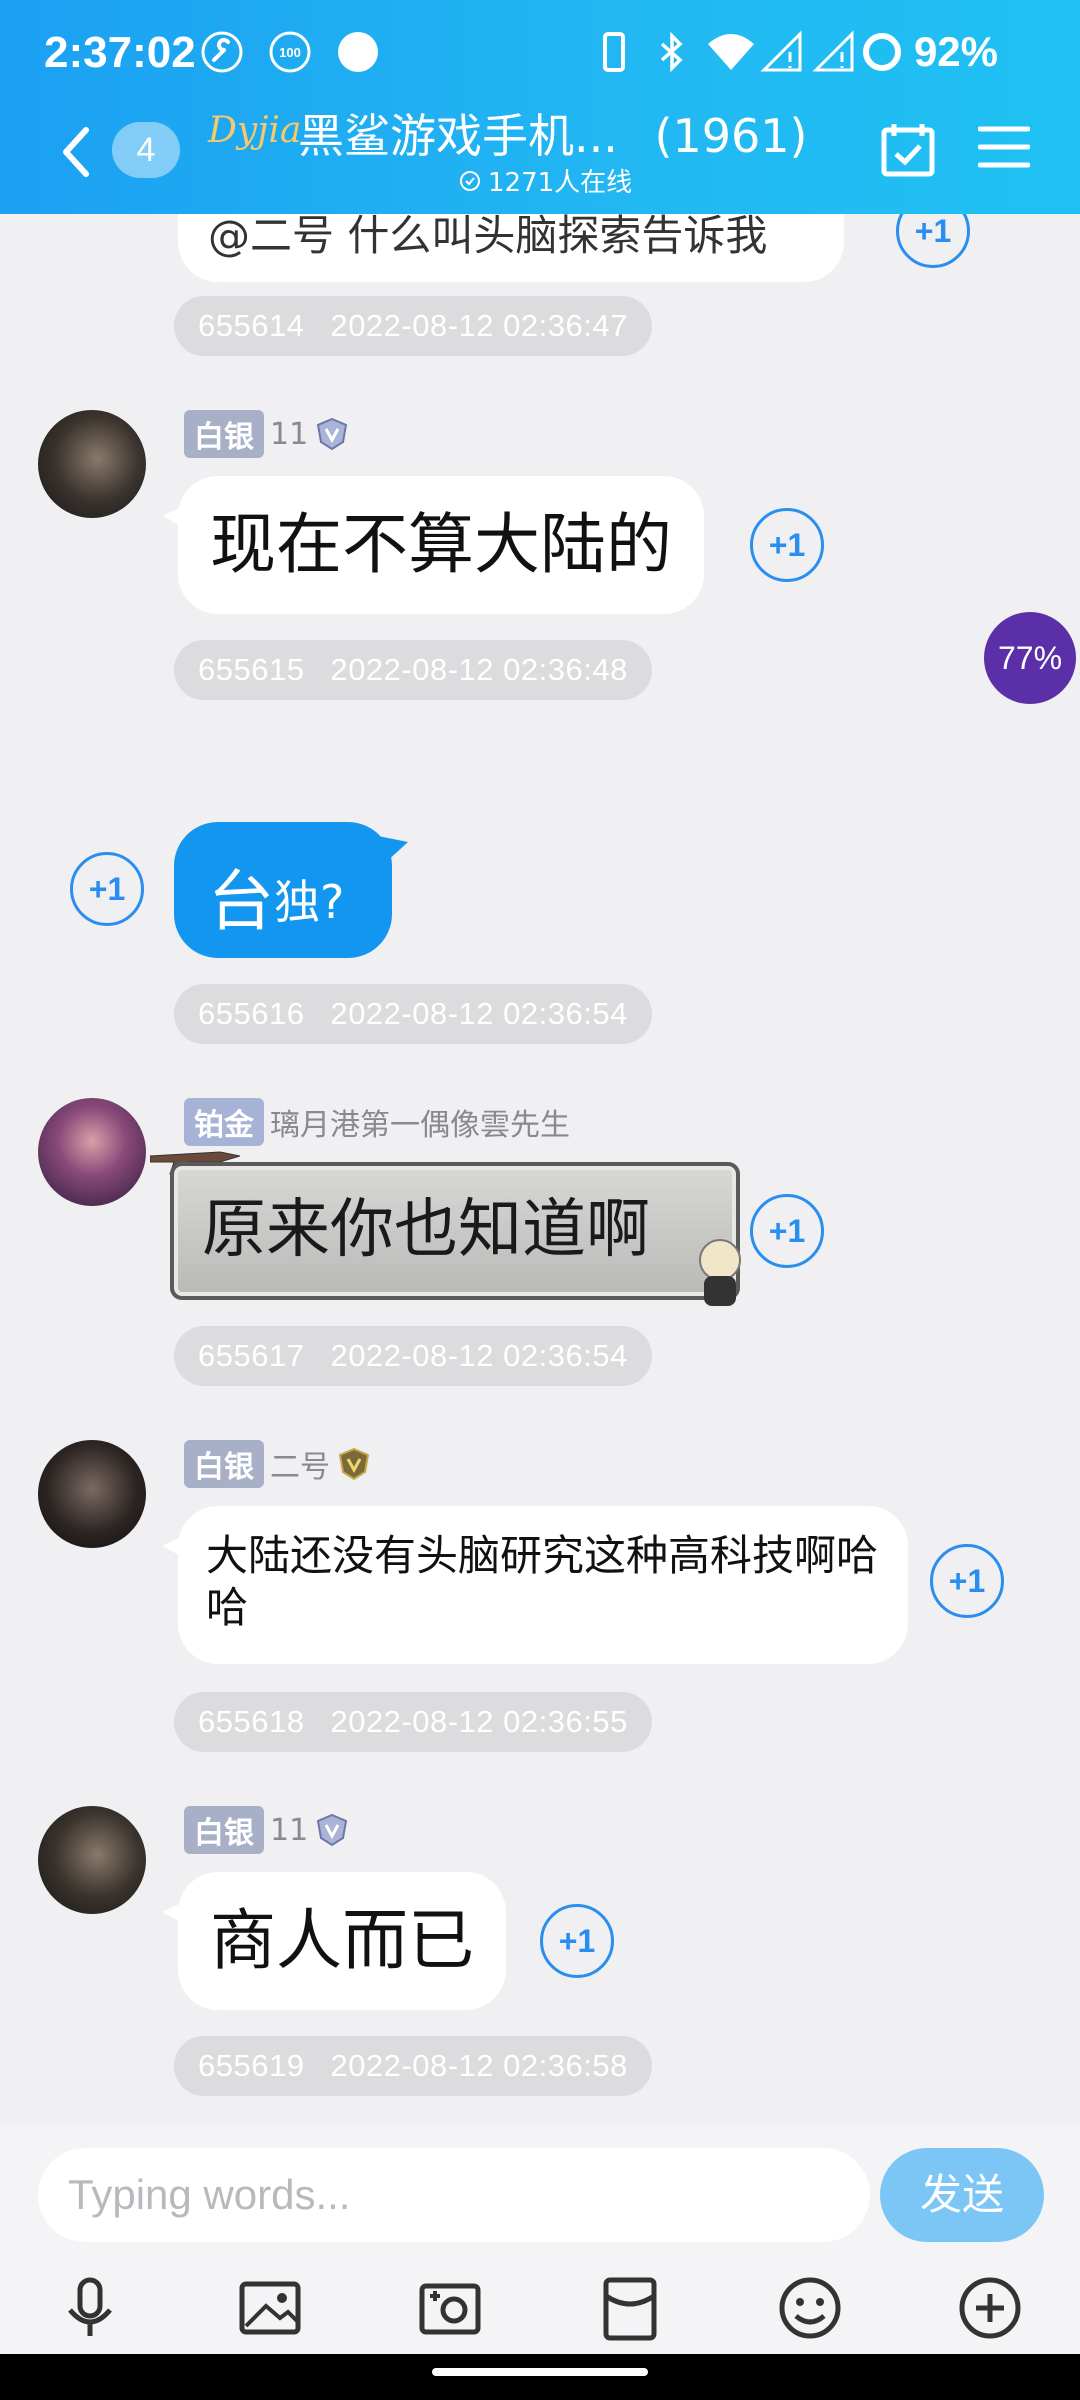 This screenshot has width=1080, height=2400. Describe the element at coordinates (1004, 147) in the screenshot. I see `menu-icon` at that location.